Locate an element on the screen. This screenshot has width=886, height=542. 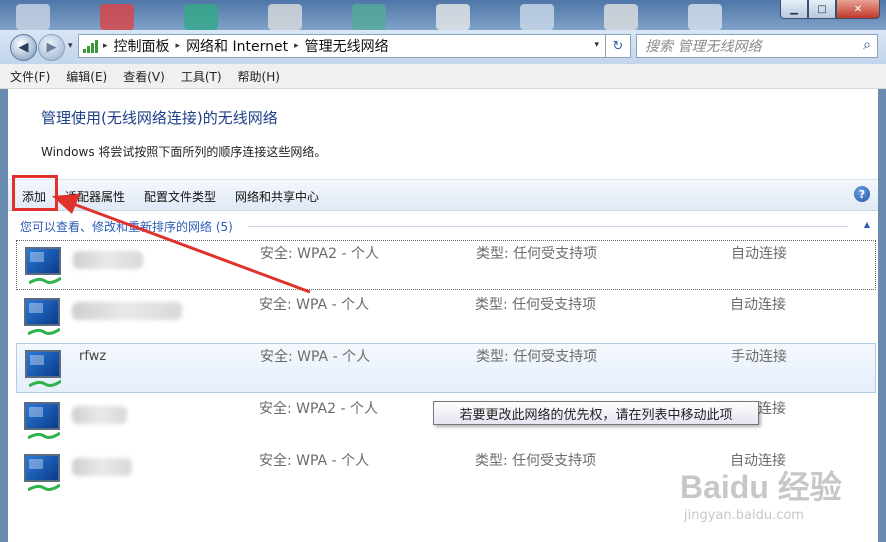
collapse-group-icon: ▲ is located at coordinates (867, 224).